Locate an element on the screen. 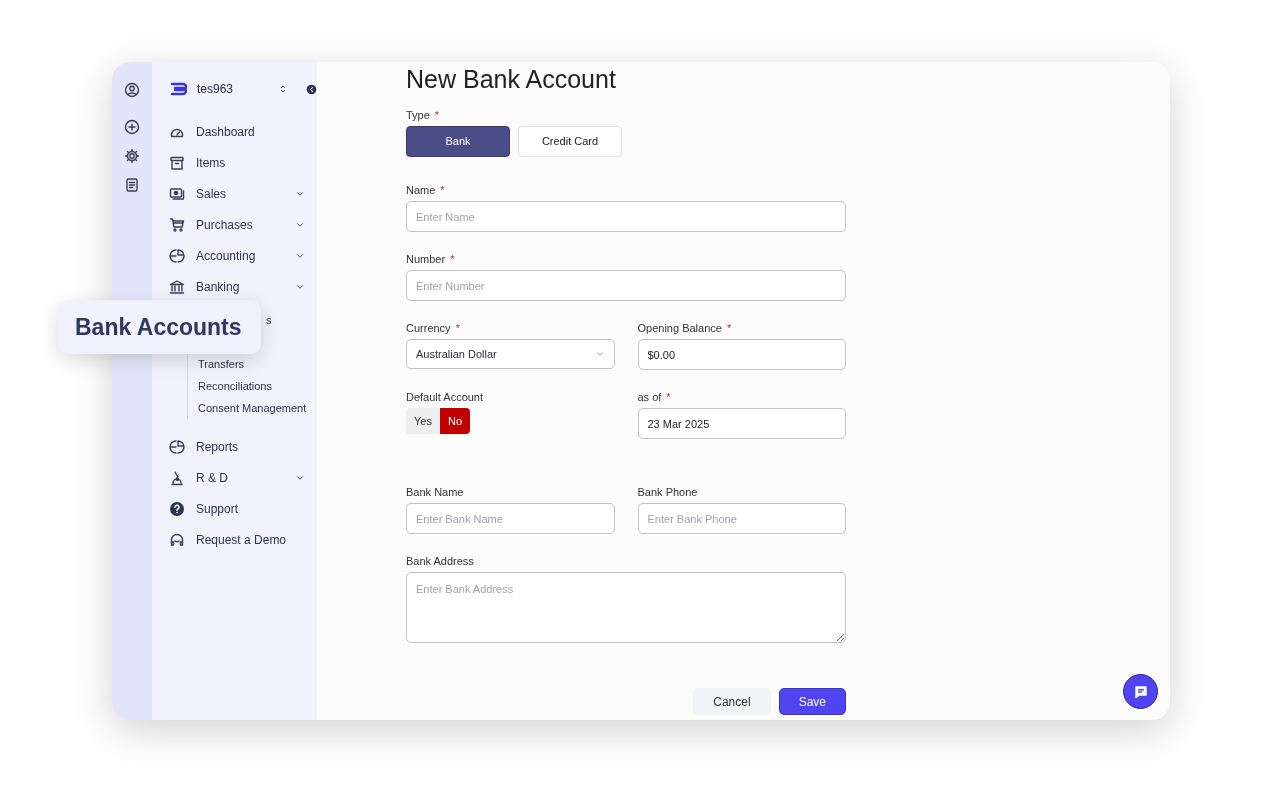 This screenshot has height=800, width=1280. user-icon is located at coordinates (132, 90).